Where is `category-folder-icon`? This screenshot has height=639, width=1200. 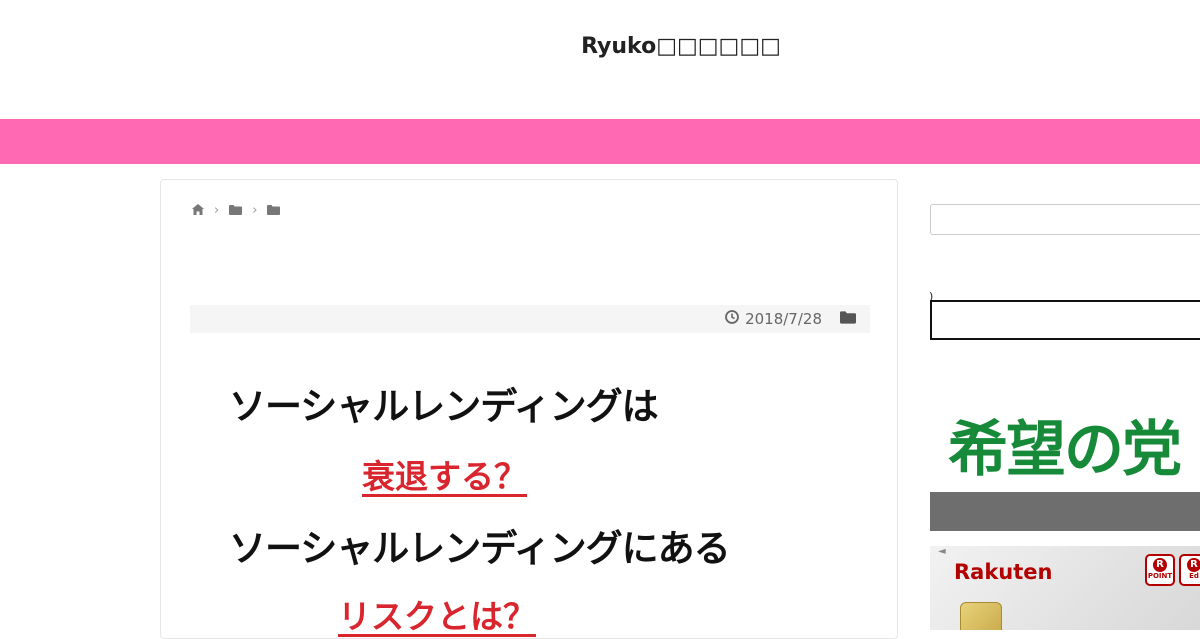 category-folder-icon is located at coordinates (848, 319).